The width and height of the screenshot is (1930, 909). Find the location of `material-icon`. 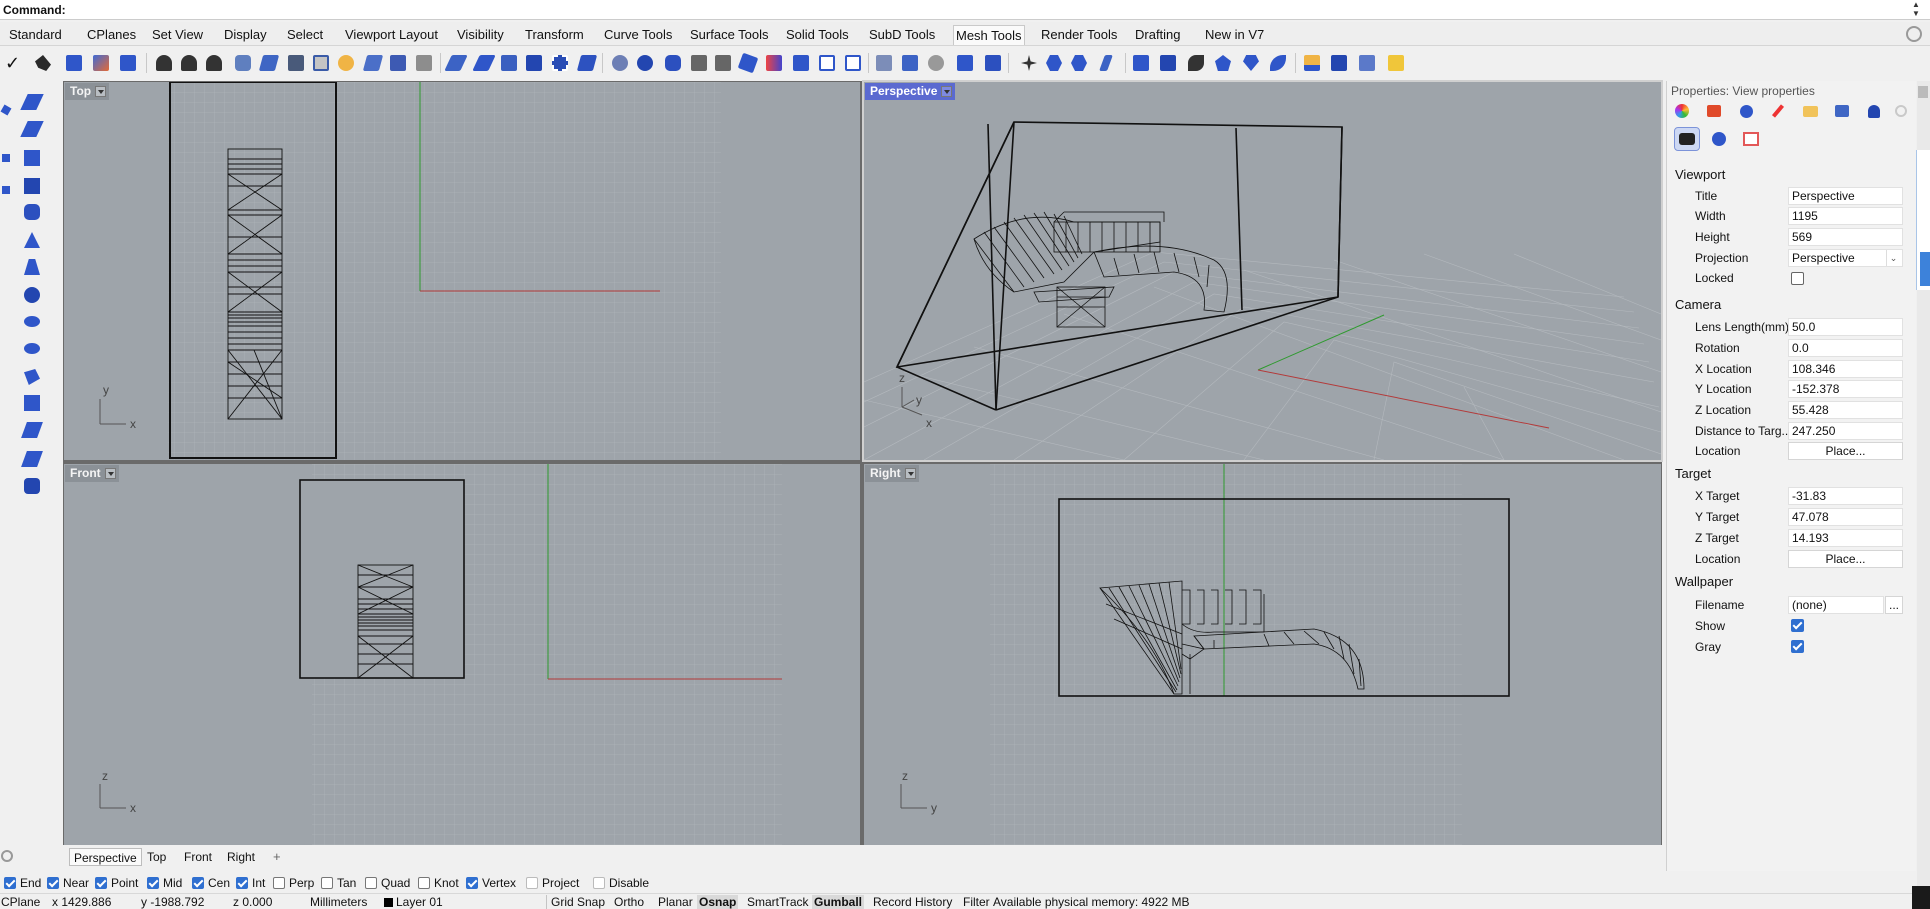

material-icon is located at coordinates (1682, 111).